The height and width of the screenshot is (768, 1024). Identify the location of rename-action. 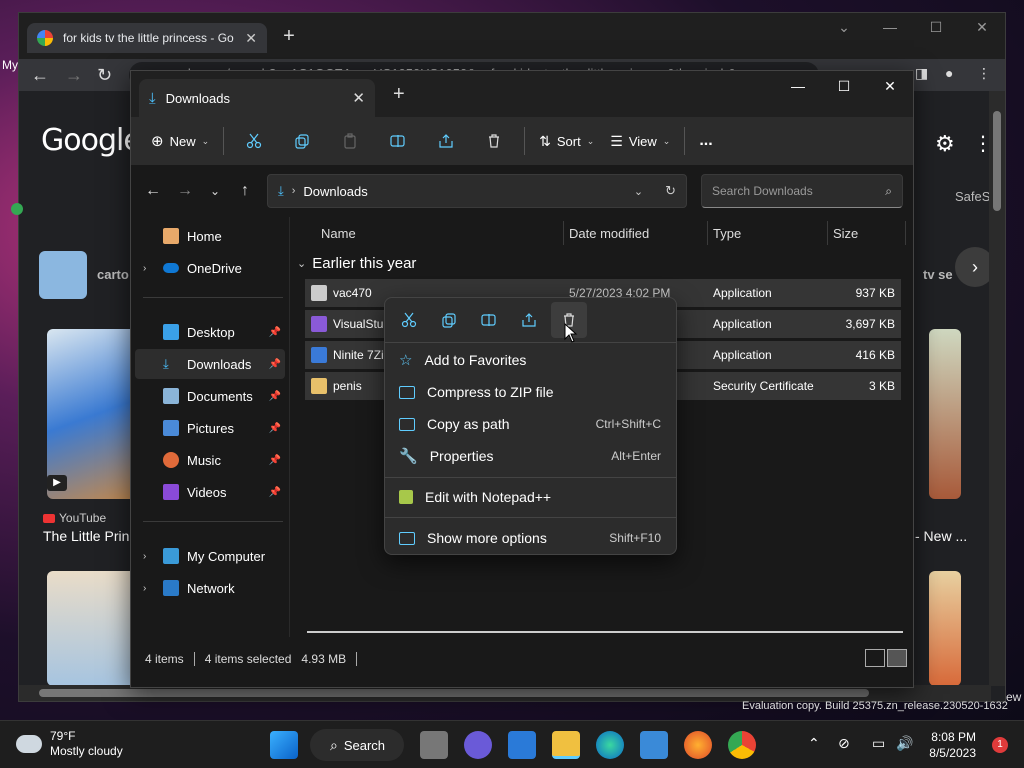
(489, 320).